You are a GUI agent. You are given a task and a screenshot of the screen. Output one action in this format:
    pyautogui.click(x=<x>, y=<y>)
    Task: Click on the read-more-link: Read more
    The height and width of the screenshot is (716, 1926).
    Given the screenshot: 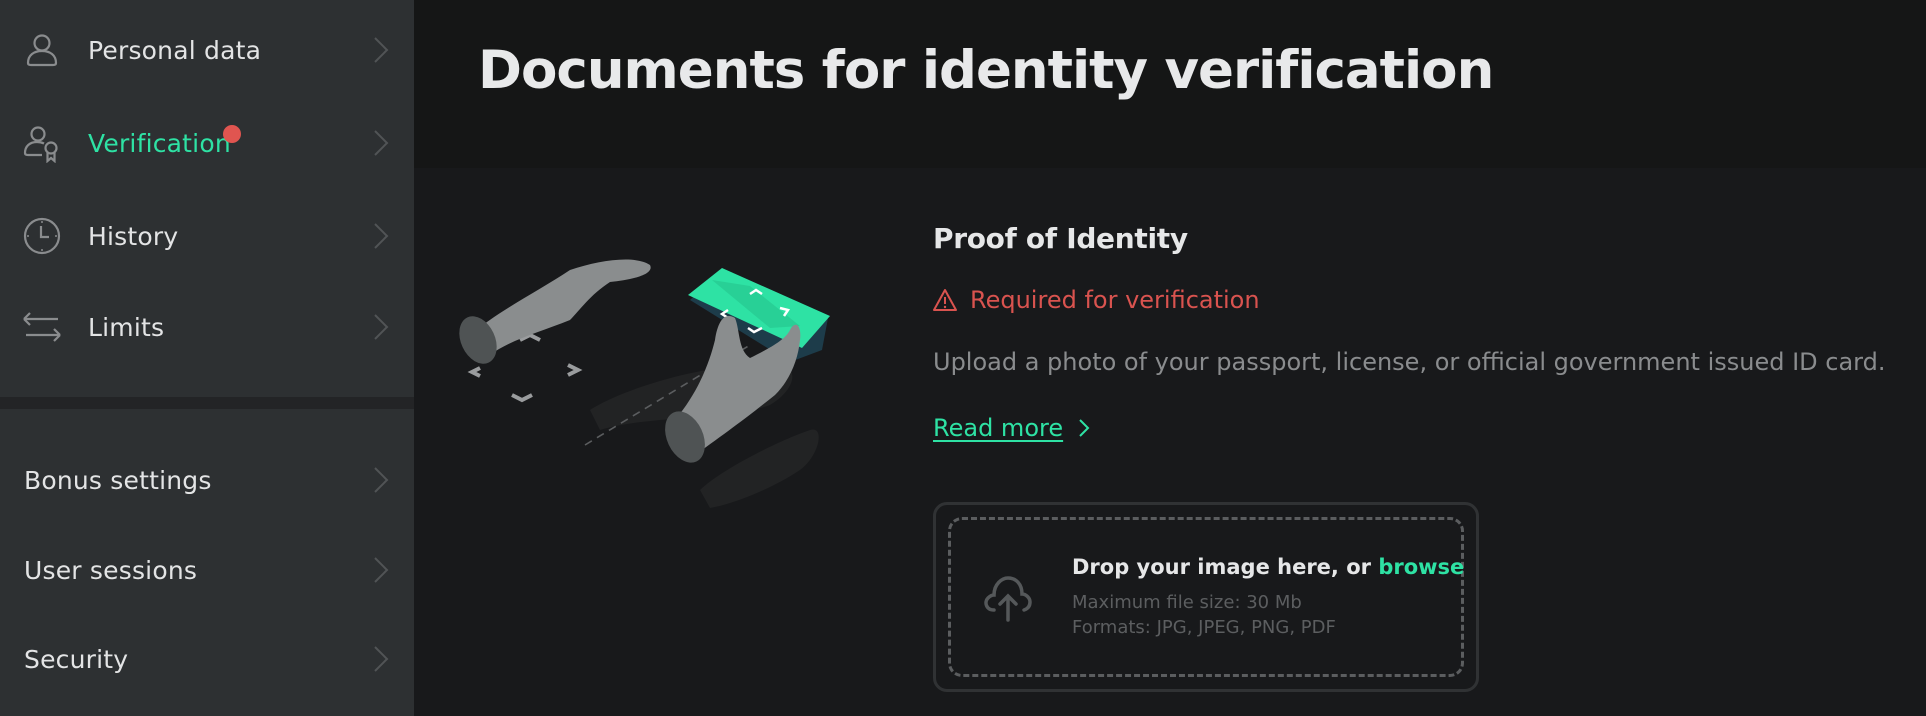 What is the action you would take?
    pyautogui.click(x=1012, y=428)
    